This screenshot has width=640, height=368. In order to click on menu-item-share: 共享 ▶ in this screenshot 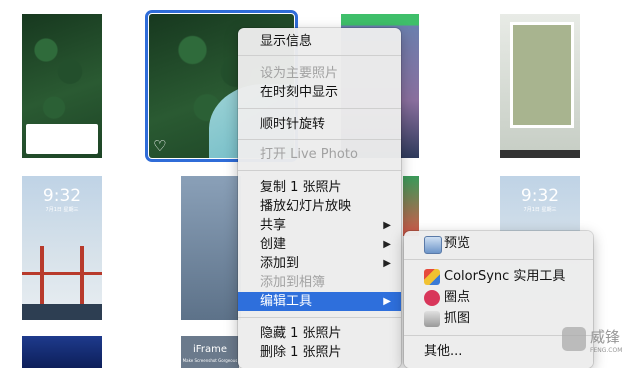, I will do `click(319, 225)`.